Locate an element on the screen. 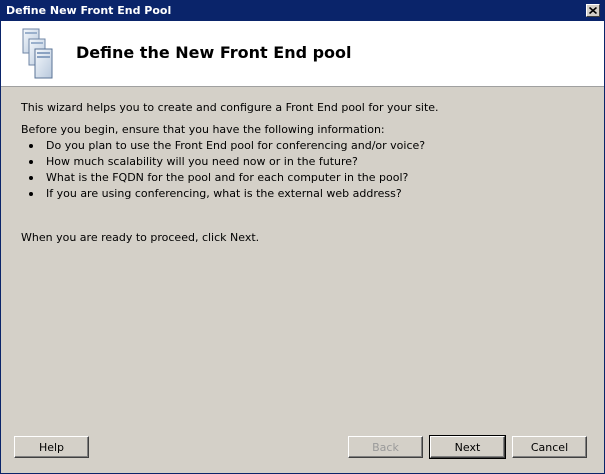  close-button is located at coordinates (593, 10).